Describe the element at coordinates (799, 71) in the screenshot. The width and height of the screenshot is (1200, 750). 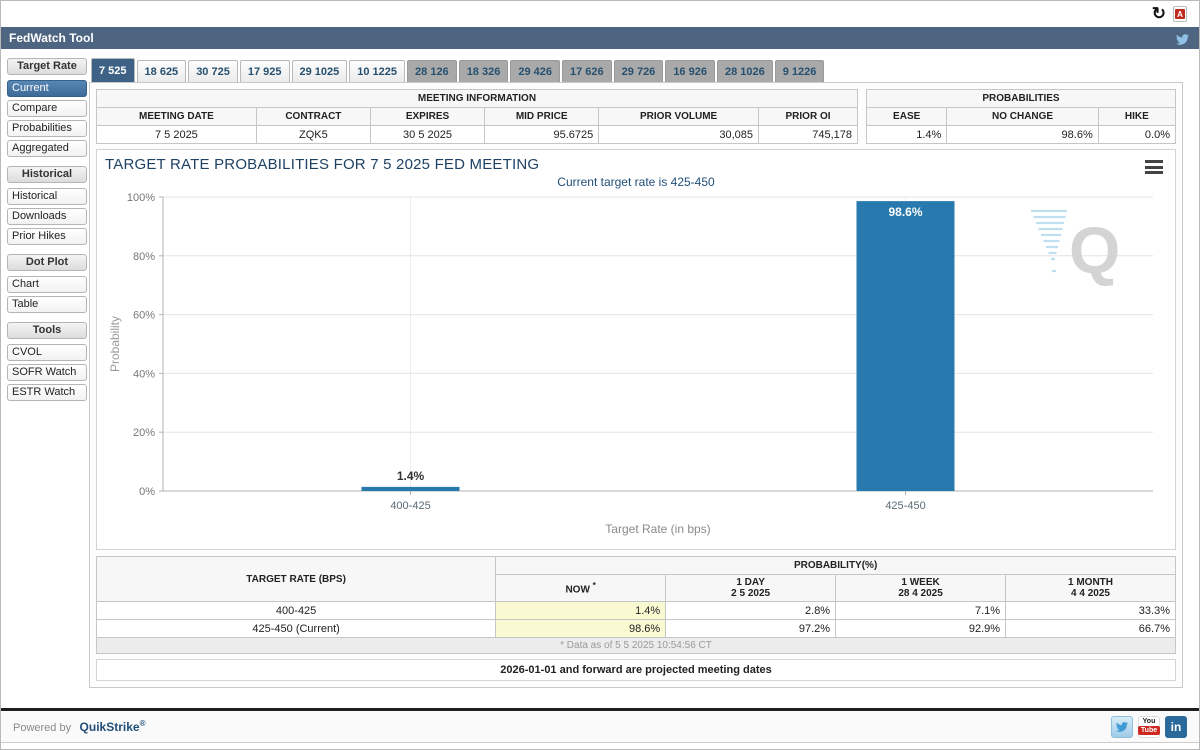
I see `tab-9-1226: 9 1226` at that location.